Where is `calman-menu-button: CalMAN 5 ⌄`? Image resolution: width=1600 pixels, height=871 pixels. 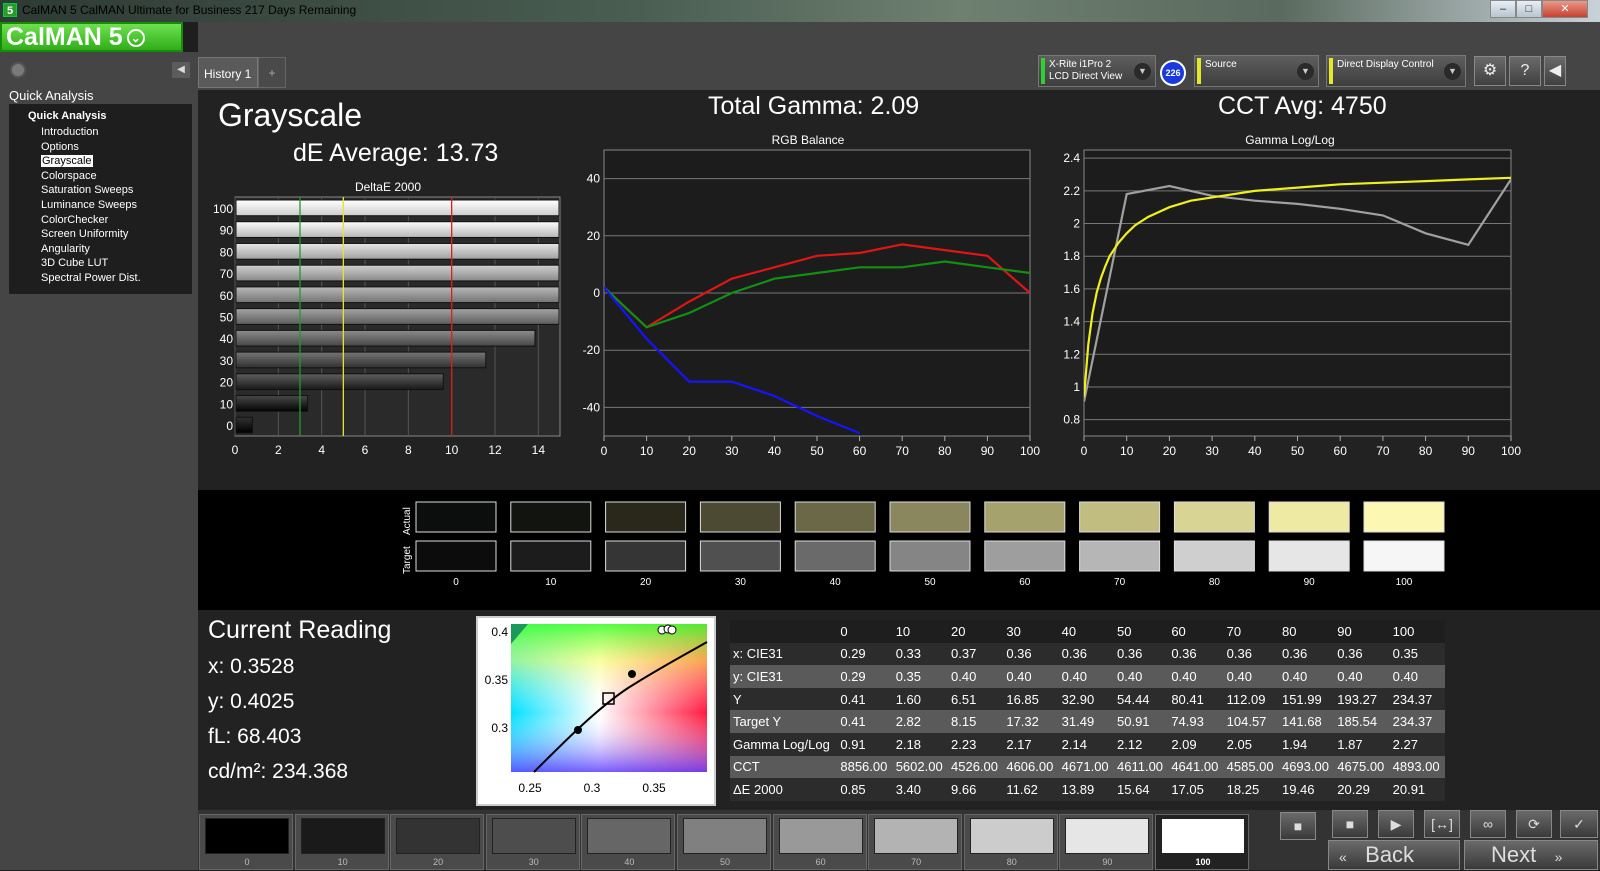 calman-menu-button: CalMAN 5 ⌄ is located at coordinates (91, 37).